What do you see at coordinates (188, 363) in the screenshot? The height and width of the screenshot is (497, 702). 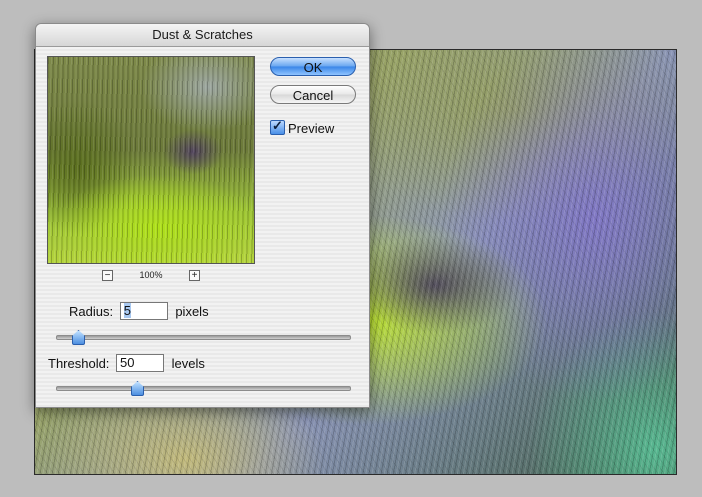 I see `threshold-unit: levels` at bounding box center [188, 363].